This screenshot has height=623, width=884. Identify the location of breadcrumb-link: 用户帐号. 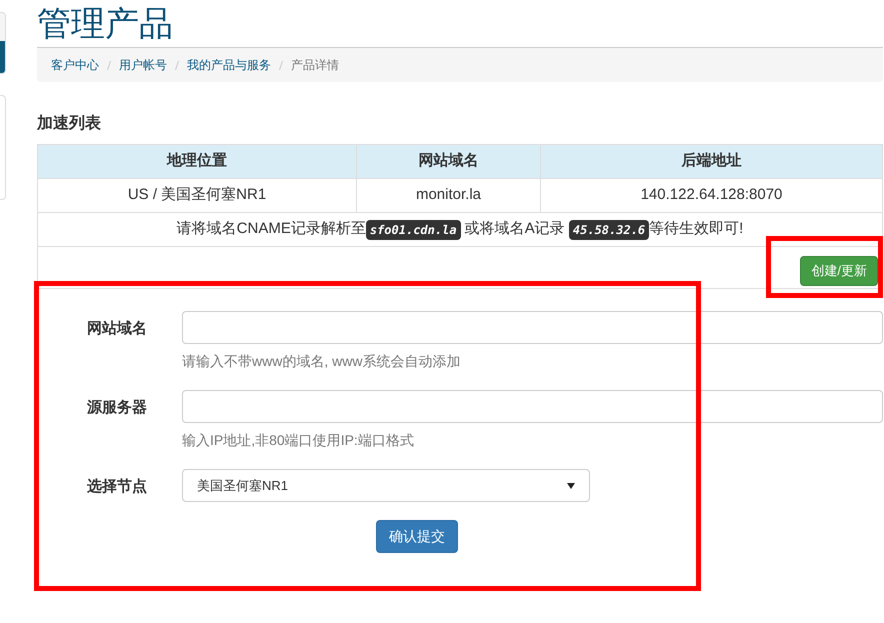
(143, 65).